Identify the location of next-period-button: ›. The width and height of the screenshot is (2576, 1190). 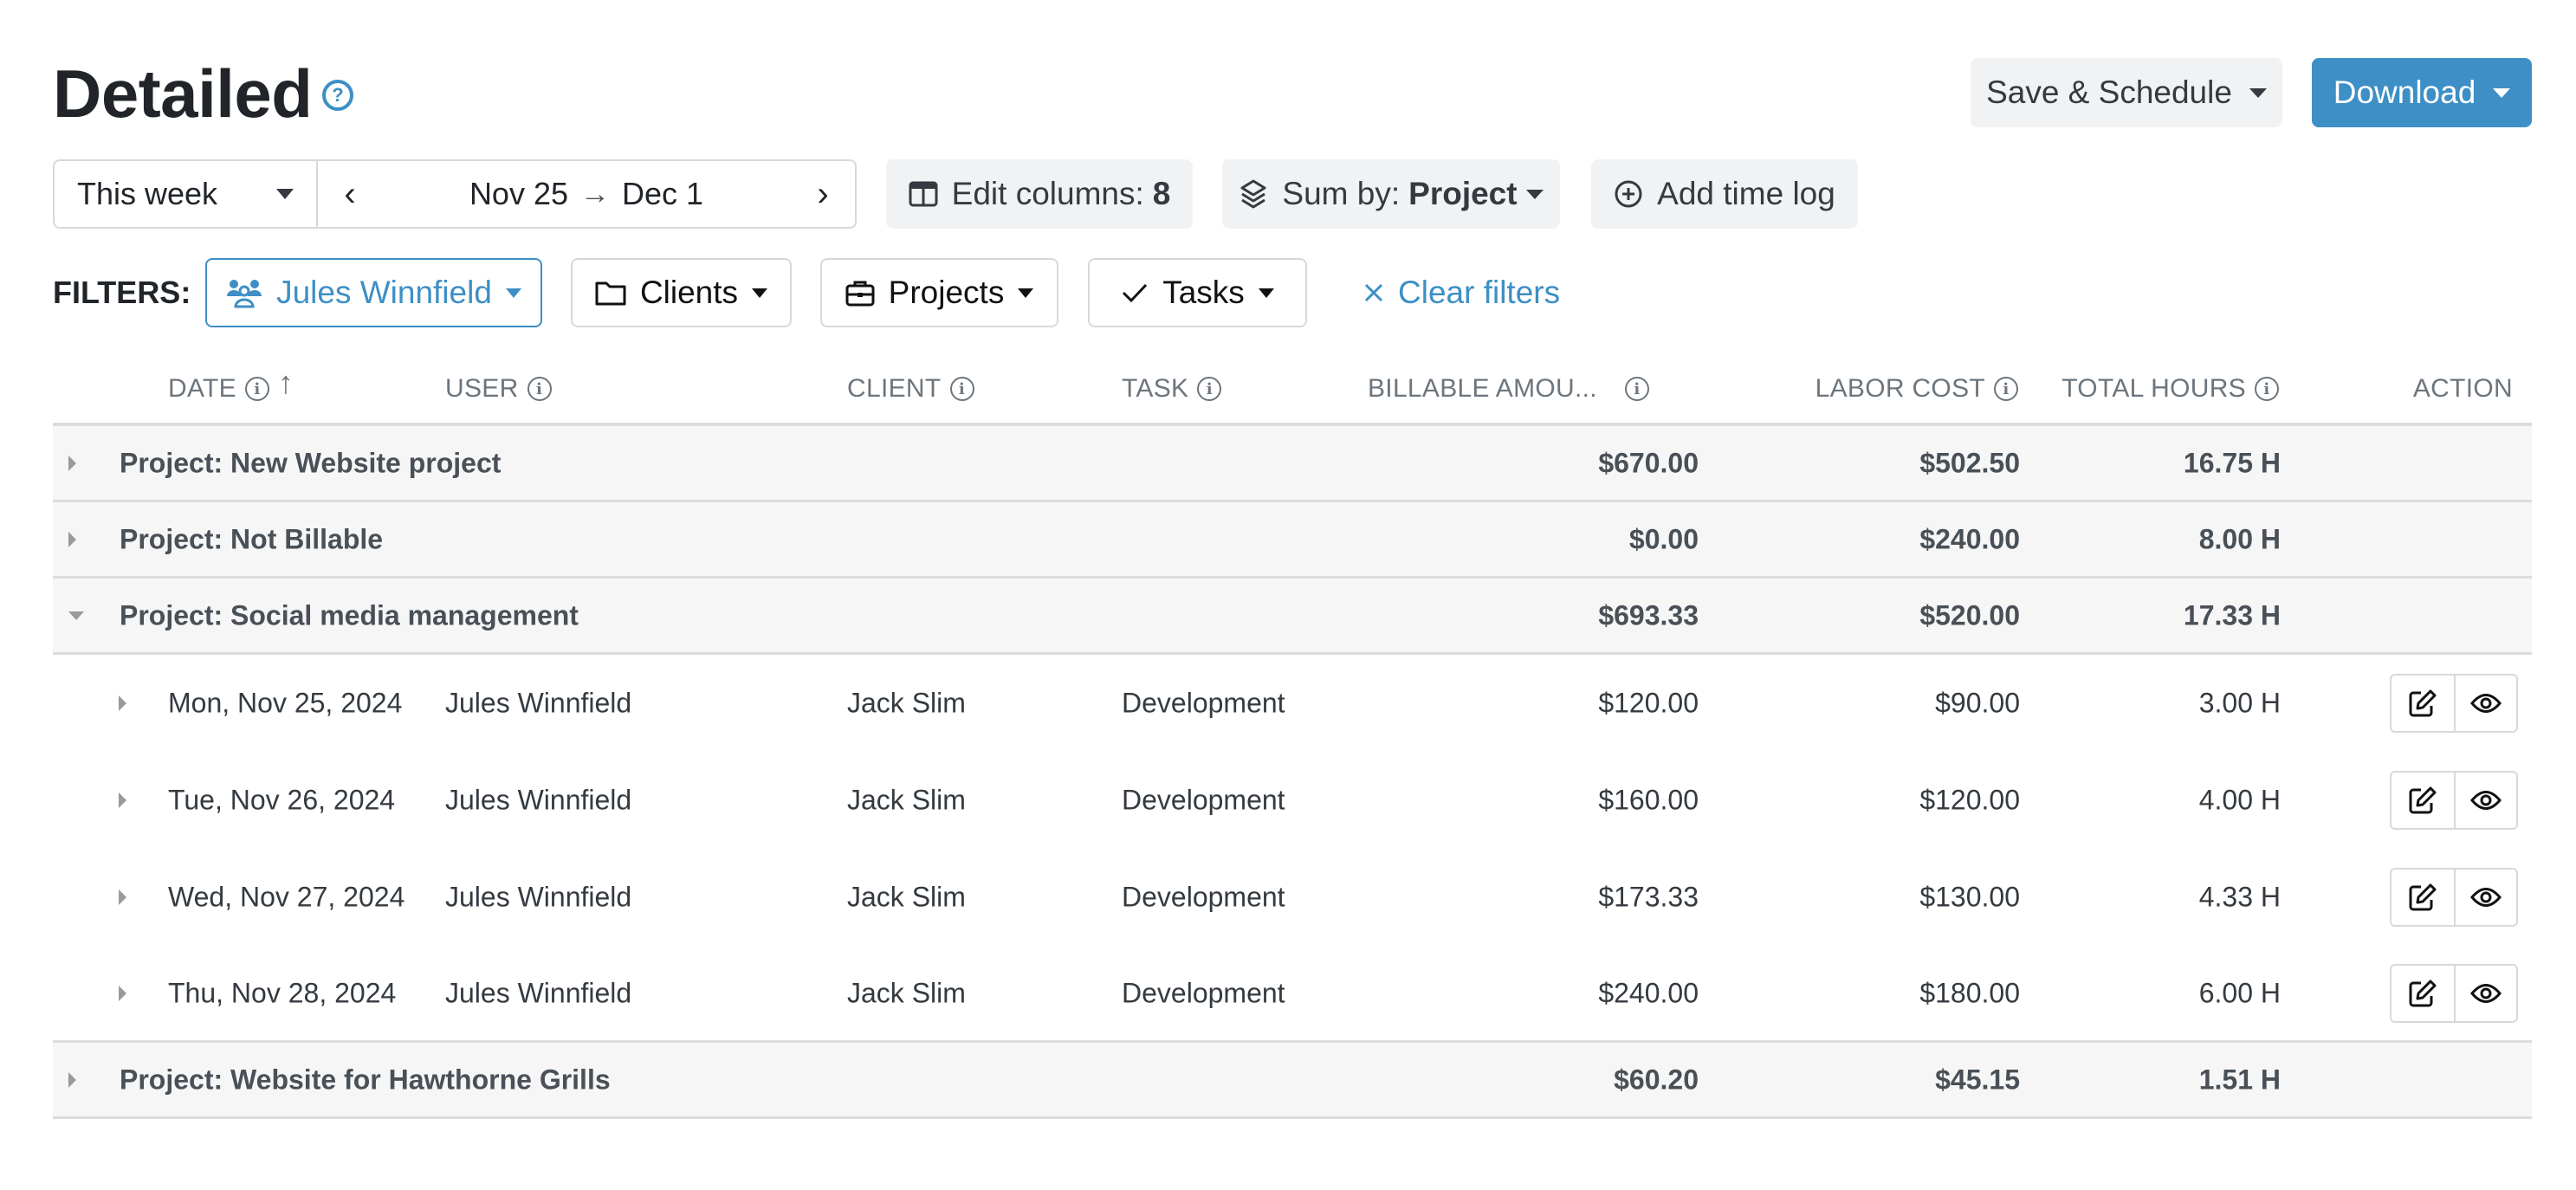
(823, 194).